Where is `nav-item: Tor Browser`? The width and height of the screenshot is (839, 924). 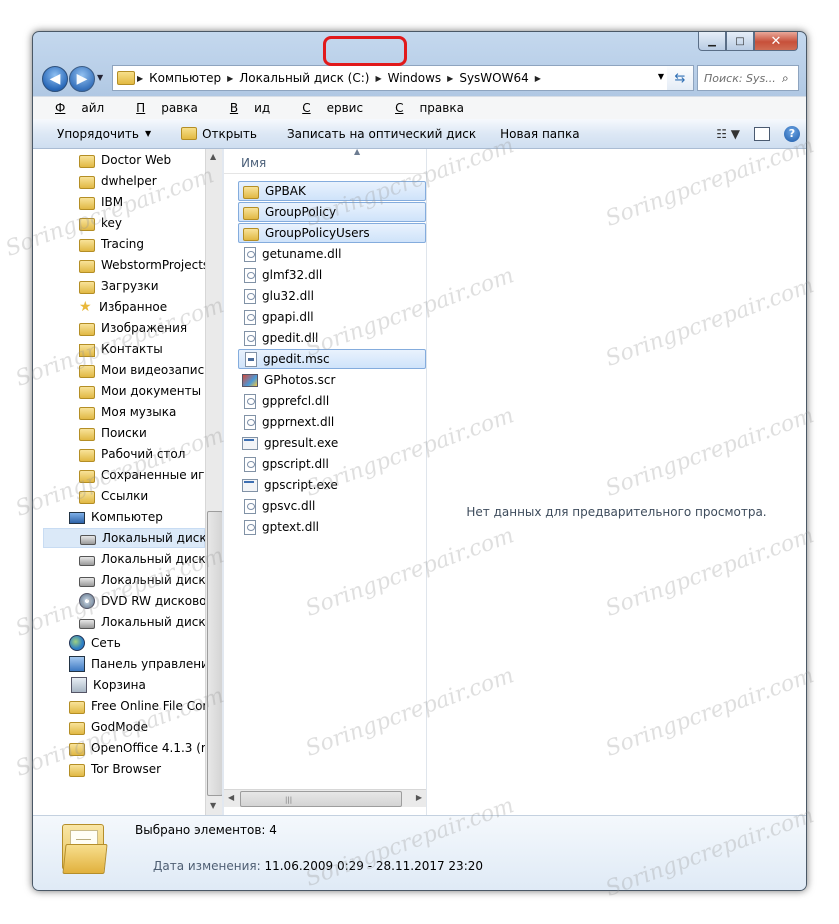 nav-item: Tor Browser is located at coordinates (115, 769).